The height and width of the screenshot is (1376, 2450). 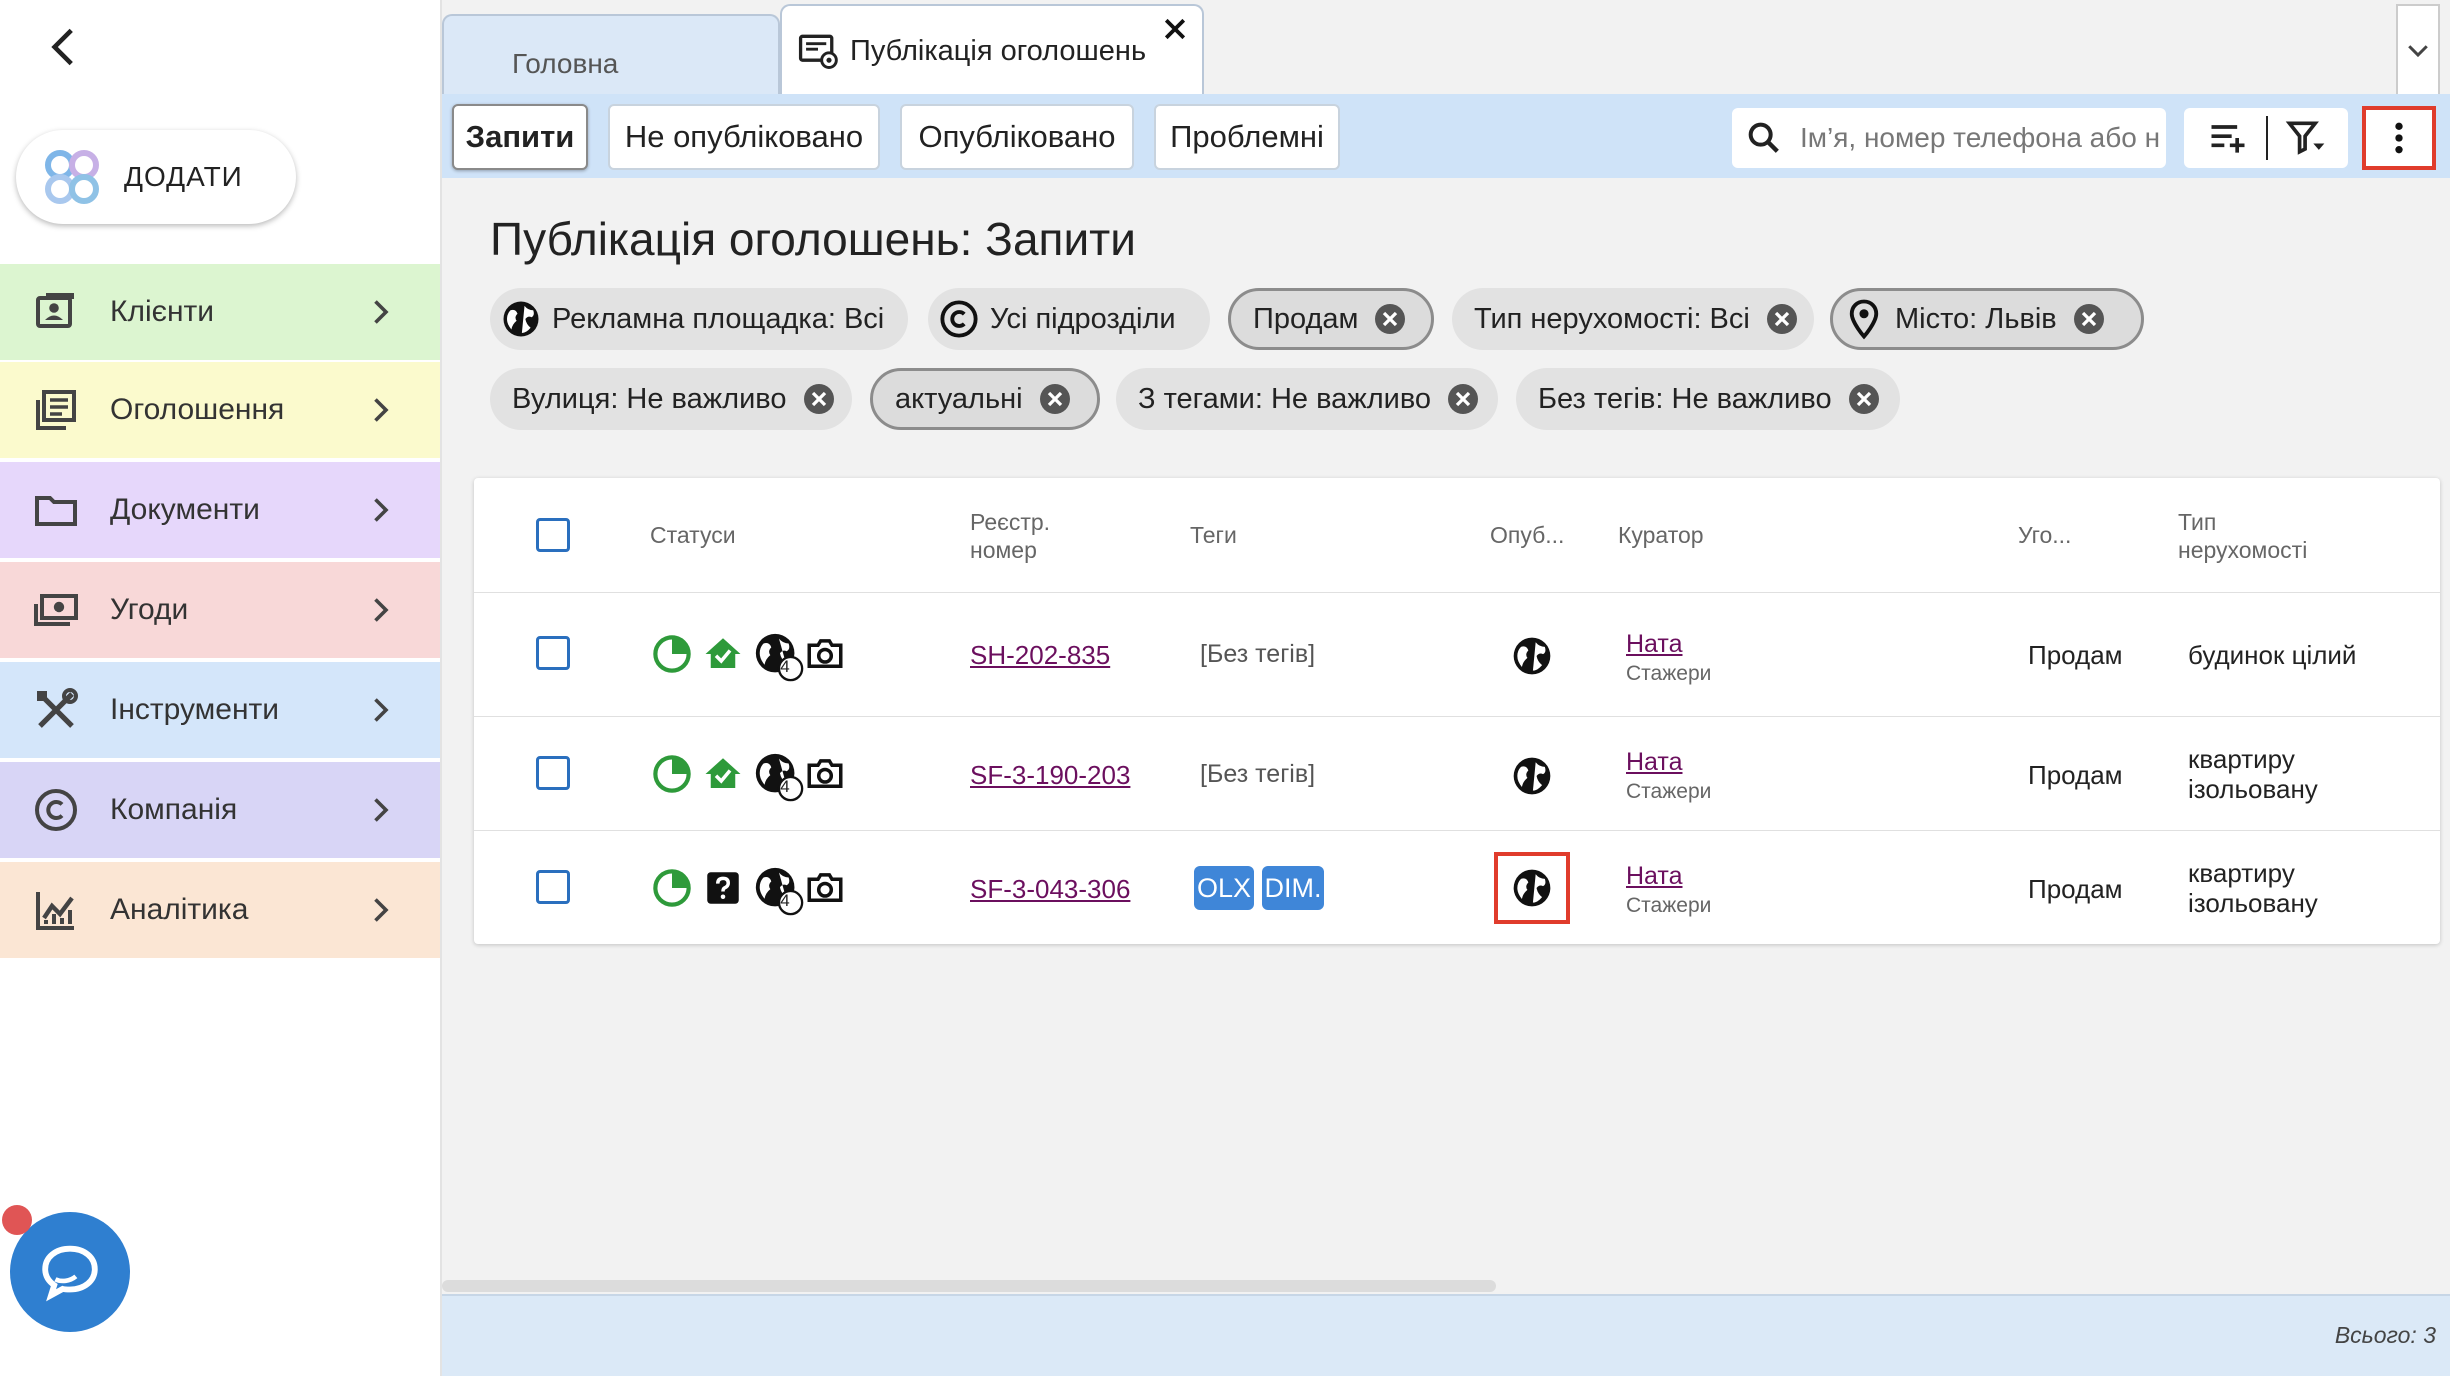 I want to click on property-type-line: ізольовану, so click(x=2253, y=789).